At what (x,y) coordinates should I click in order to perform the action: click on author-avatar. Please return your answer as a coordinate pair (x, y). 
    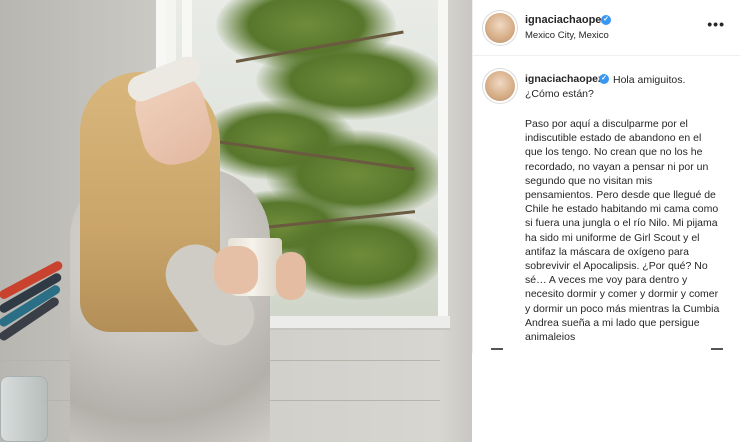
    Looking at the image, I should click on (500, 28).